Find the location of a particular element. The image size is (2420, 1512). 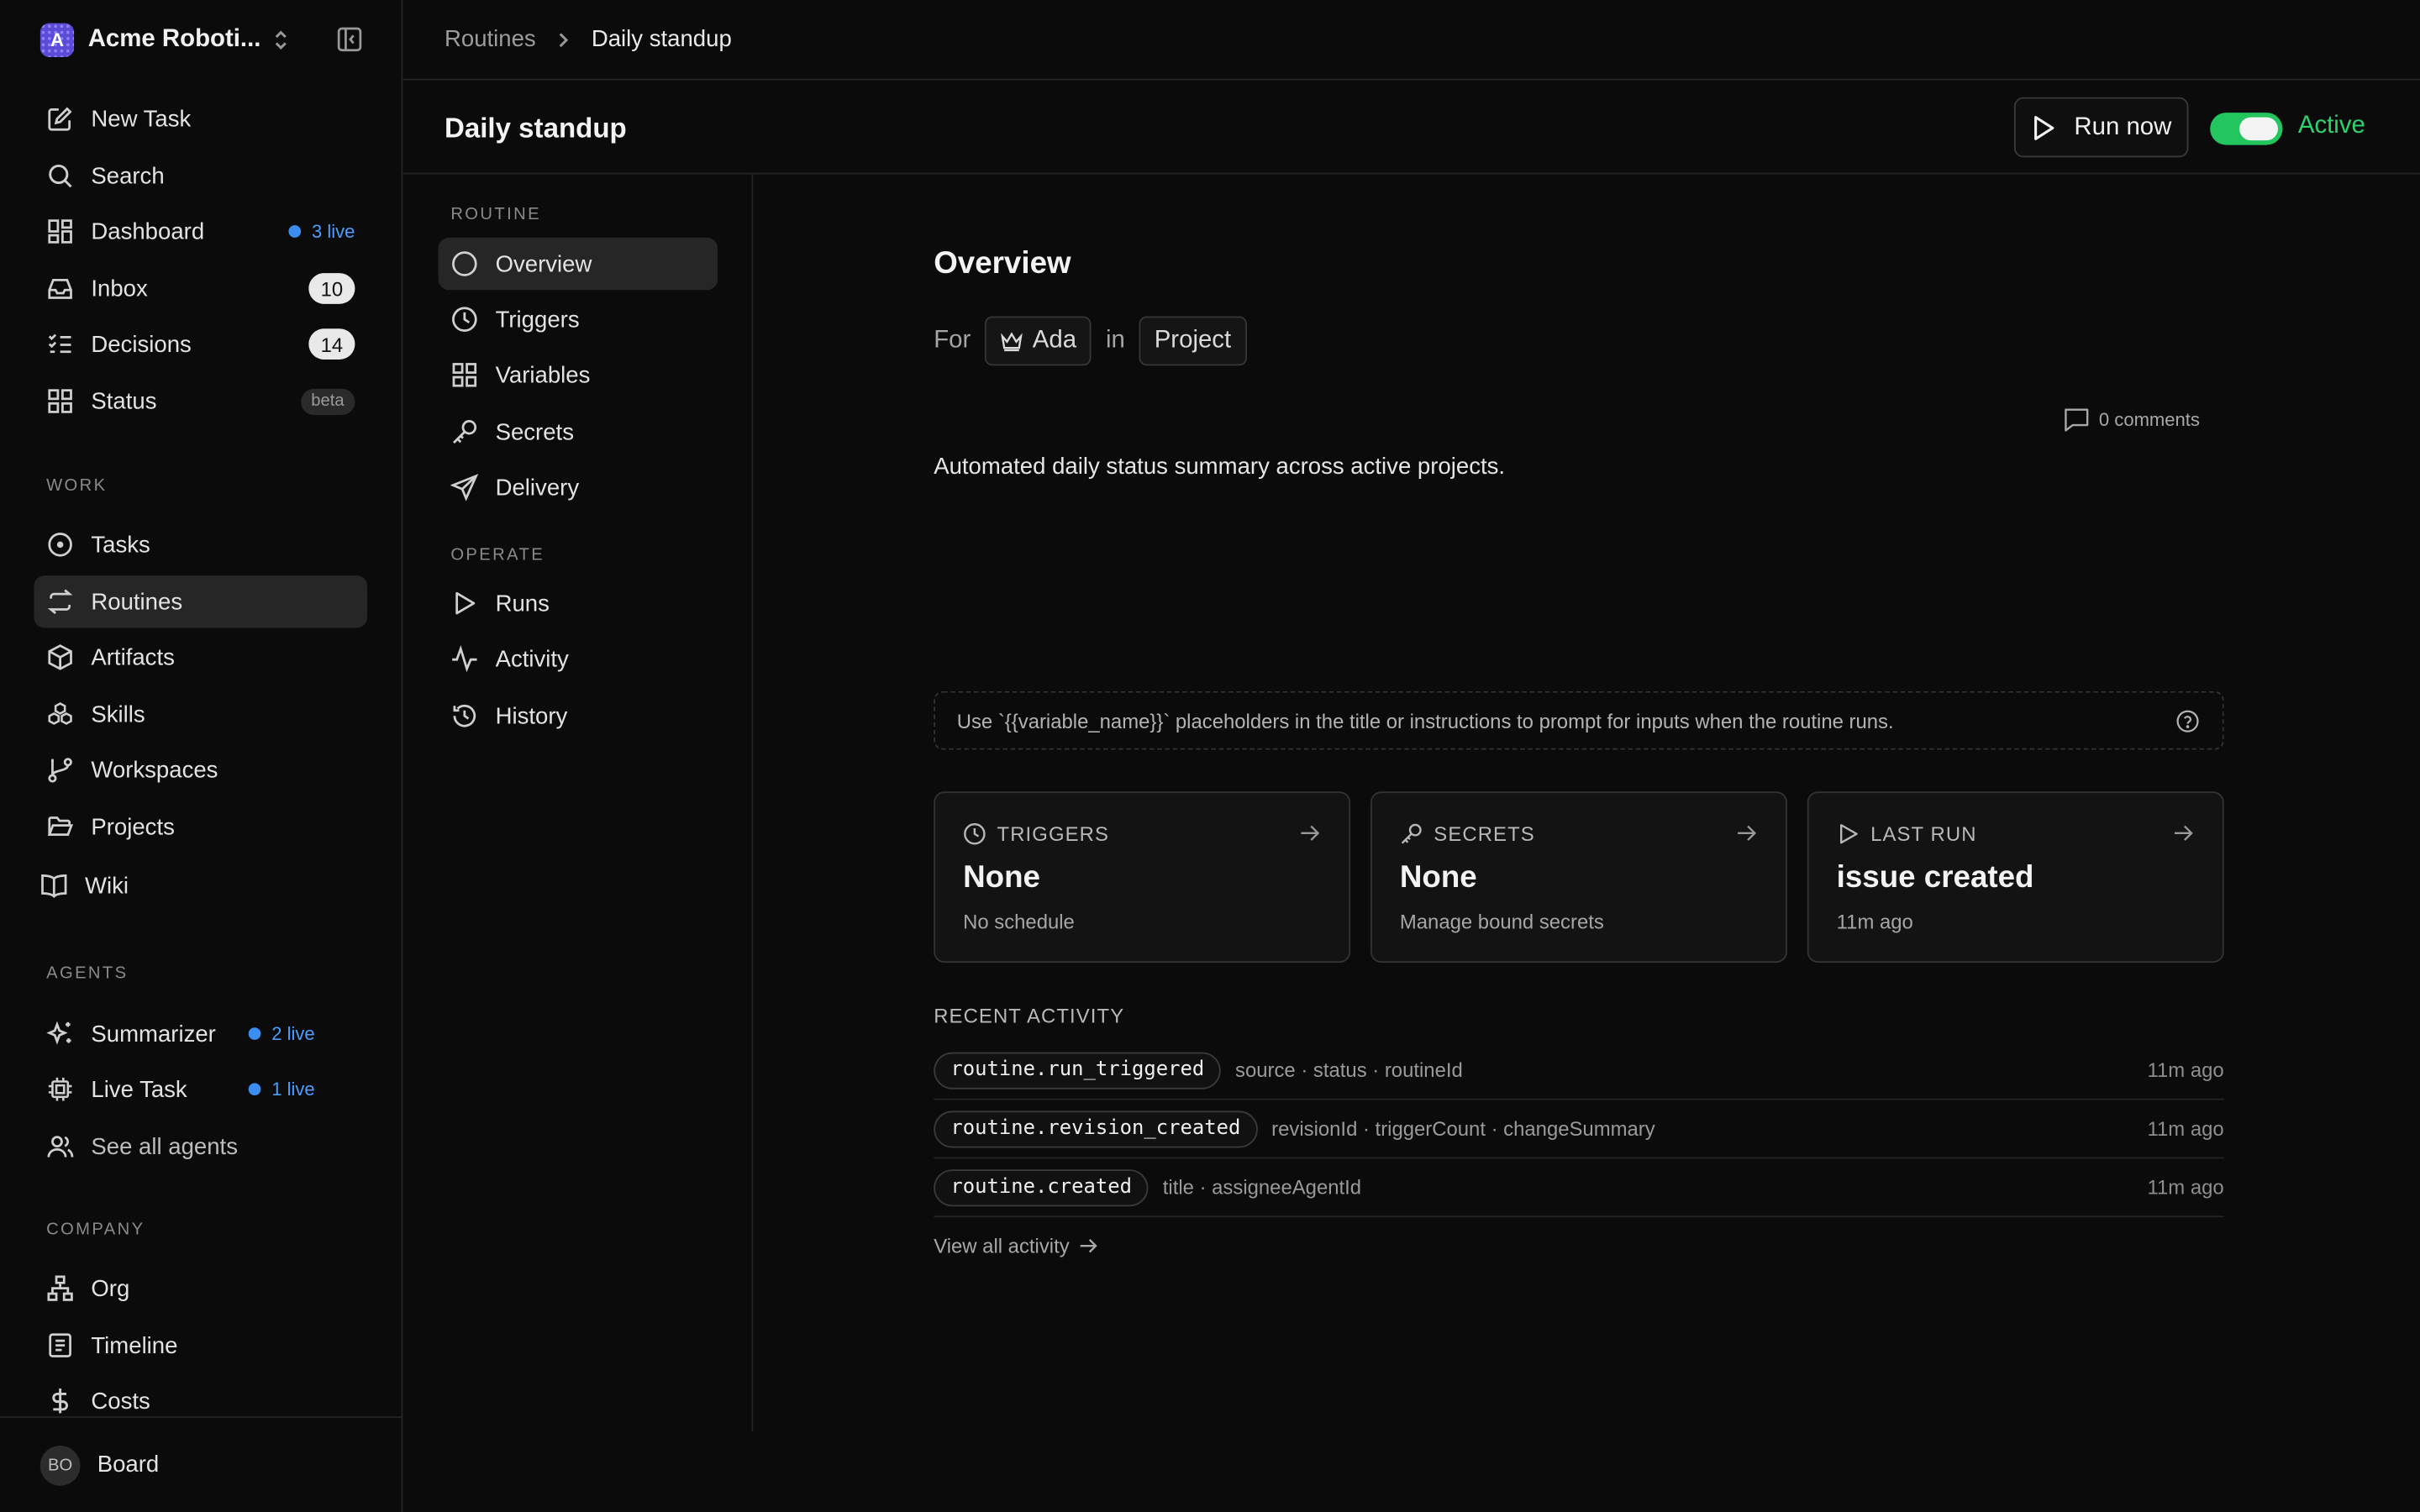

subnav-activity: Activity is located at coordinates (578, 659).